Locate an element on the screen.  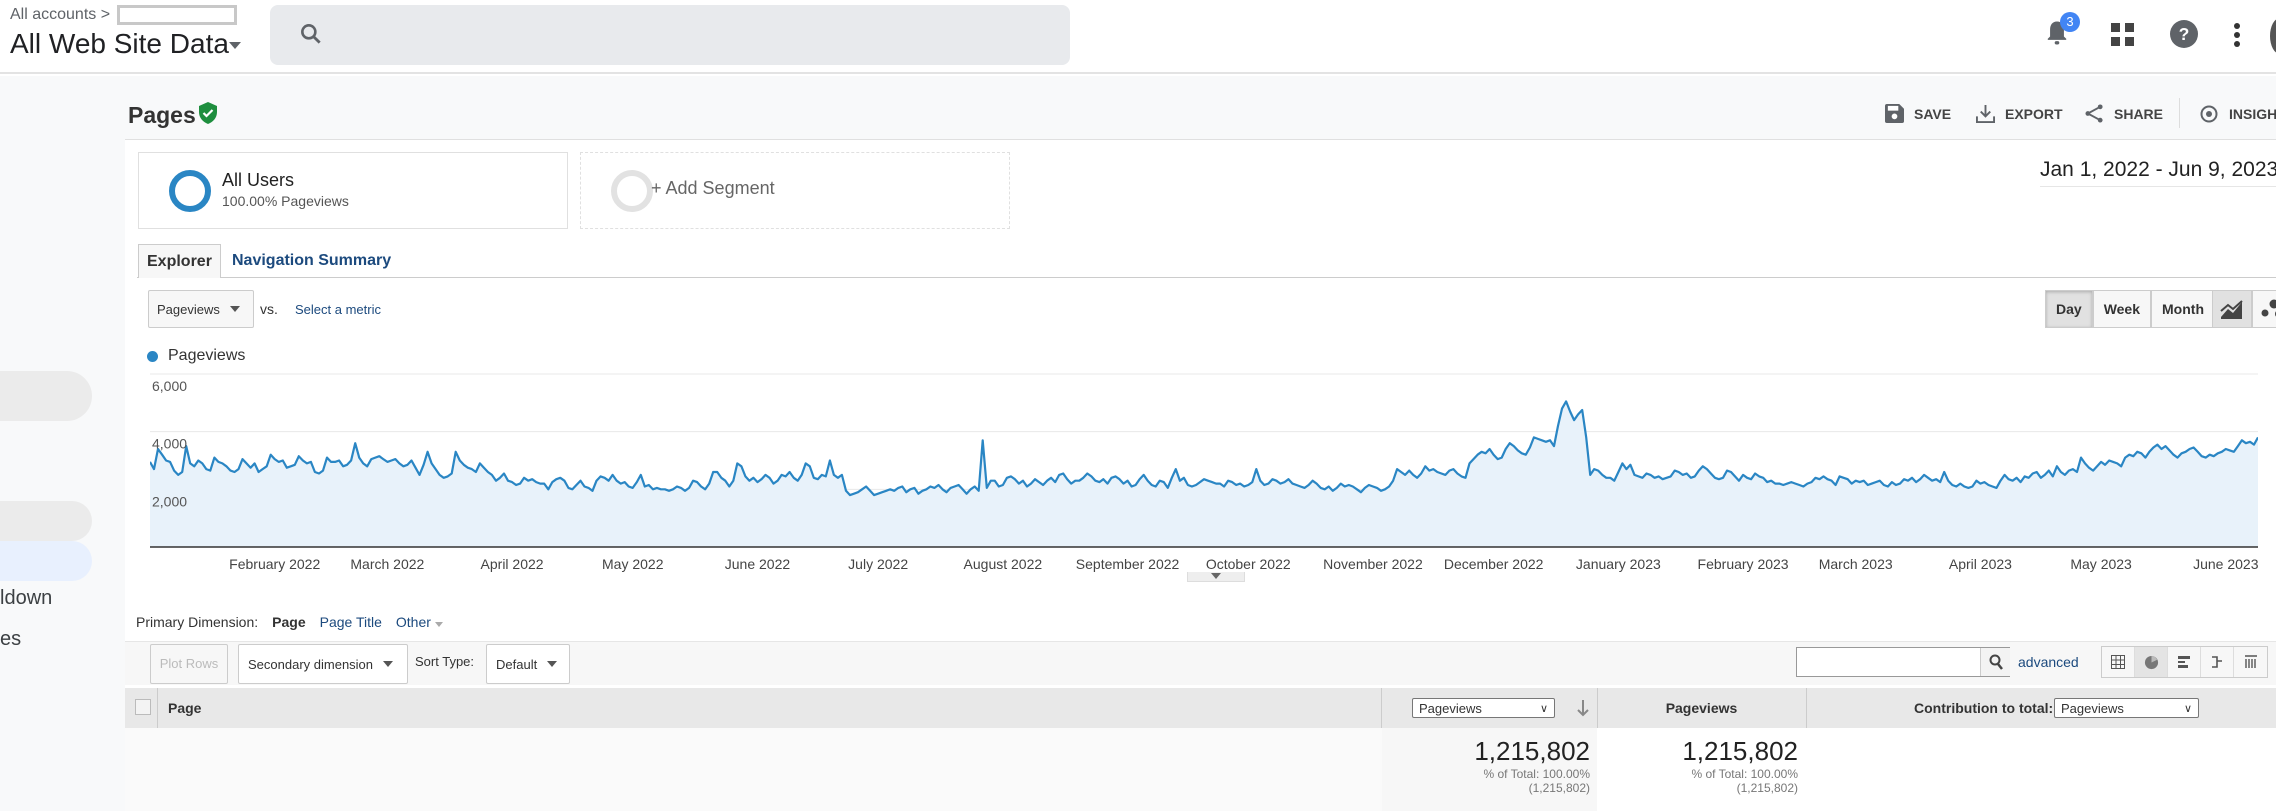
column-metric-value: Pageviews is located at coordinates (1450, 708).